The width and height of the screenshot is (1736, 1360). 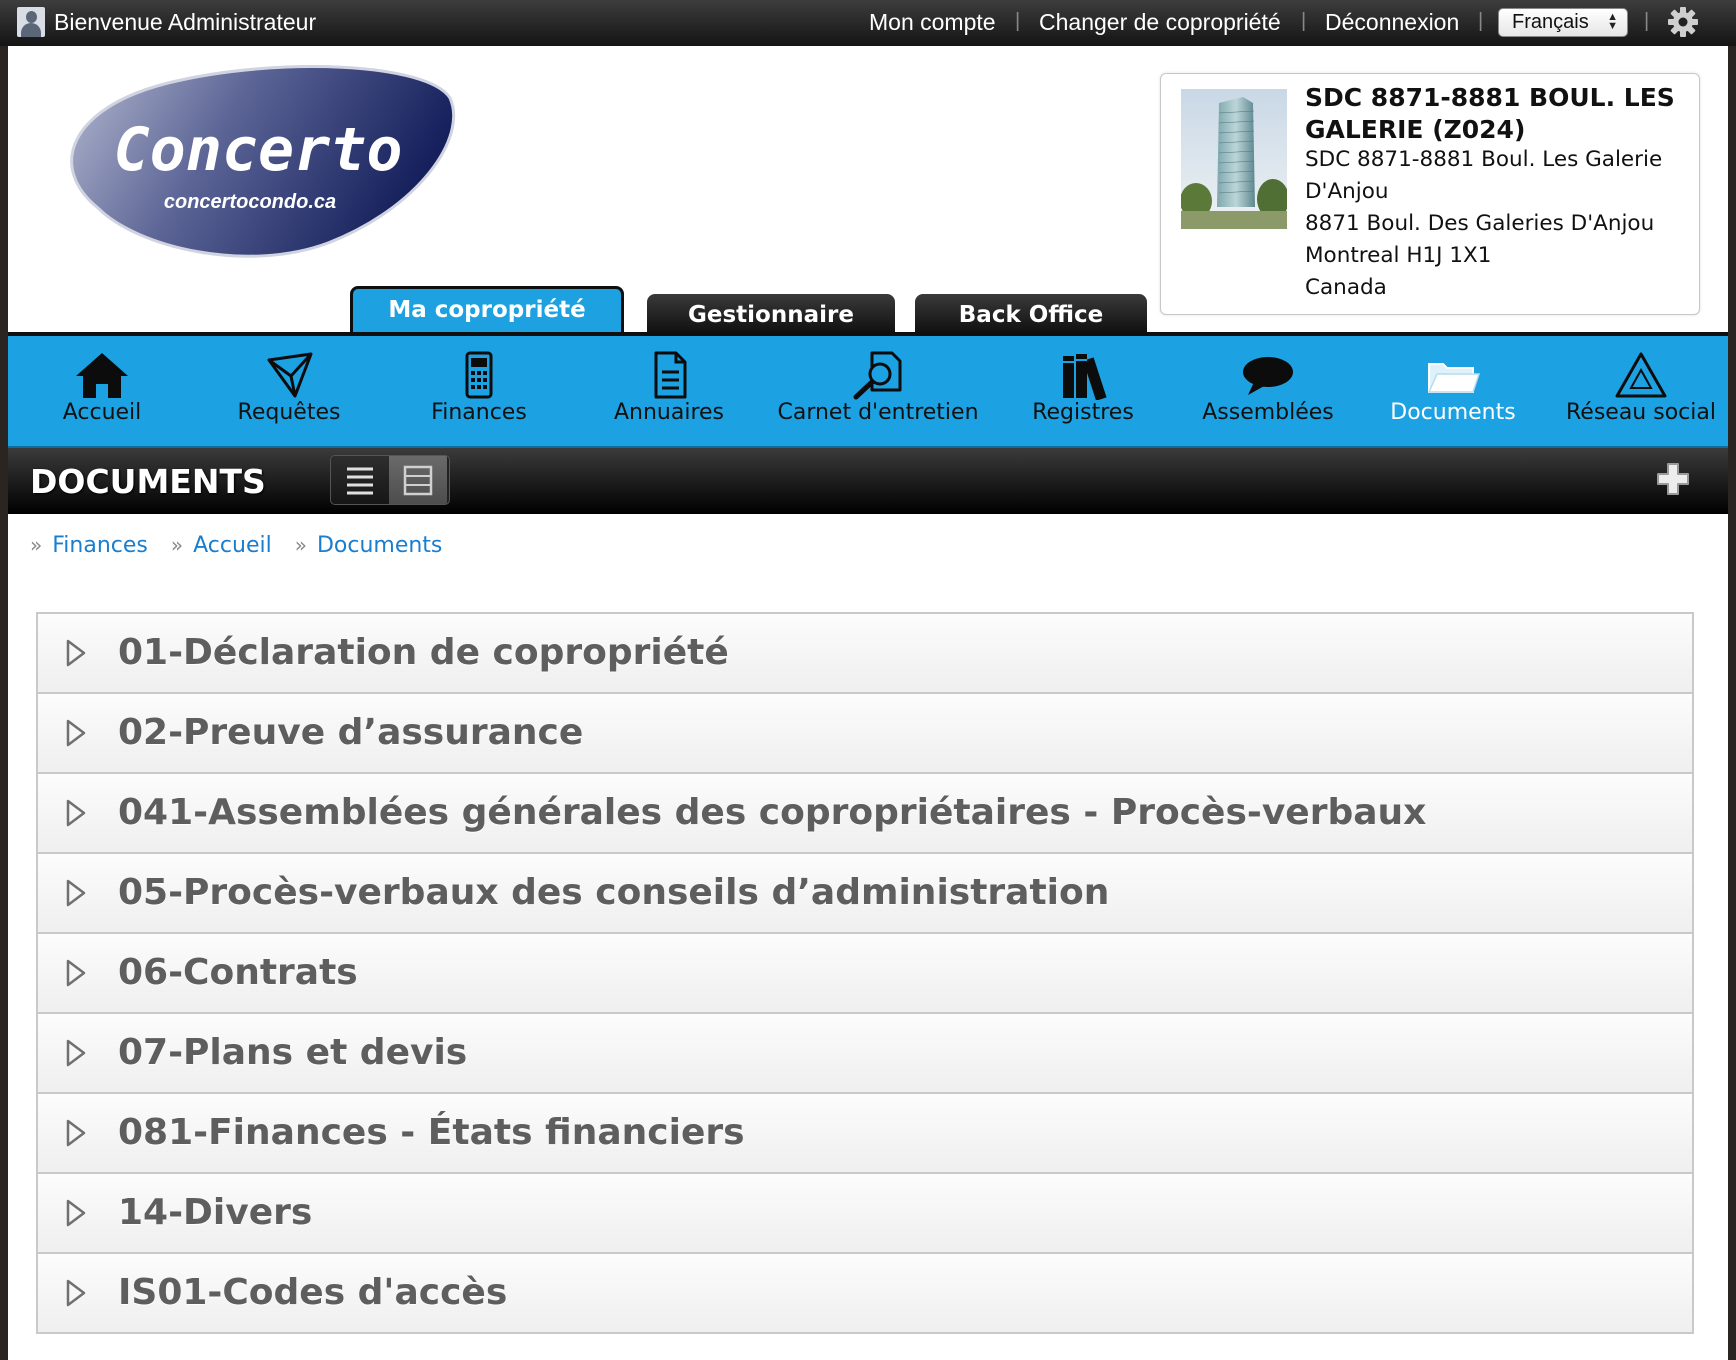 What do you see at coordinates (351, 732) in the screenshot?
I see `folder-title: 02-Preuve d’assurance` at bounding box center [351, 732].